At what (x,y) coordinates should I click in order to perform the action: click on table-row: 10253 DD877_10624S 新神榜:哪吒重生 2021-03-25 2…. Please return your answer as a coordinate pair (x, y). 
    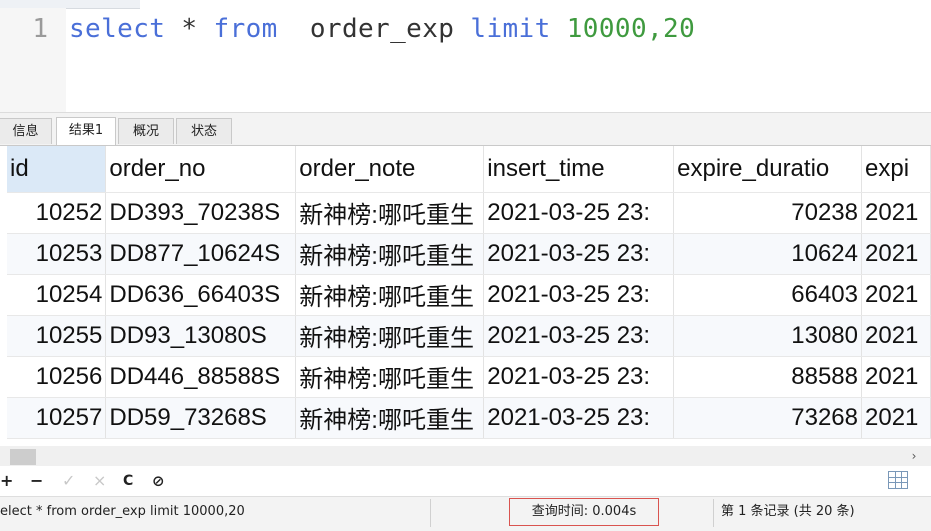
    Looking at the image, I should click on (469, 254).